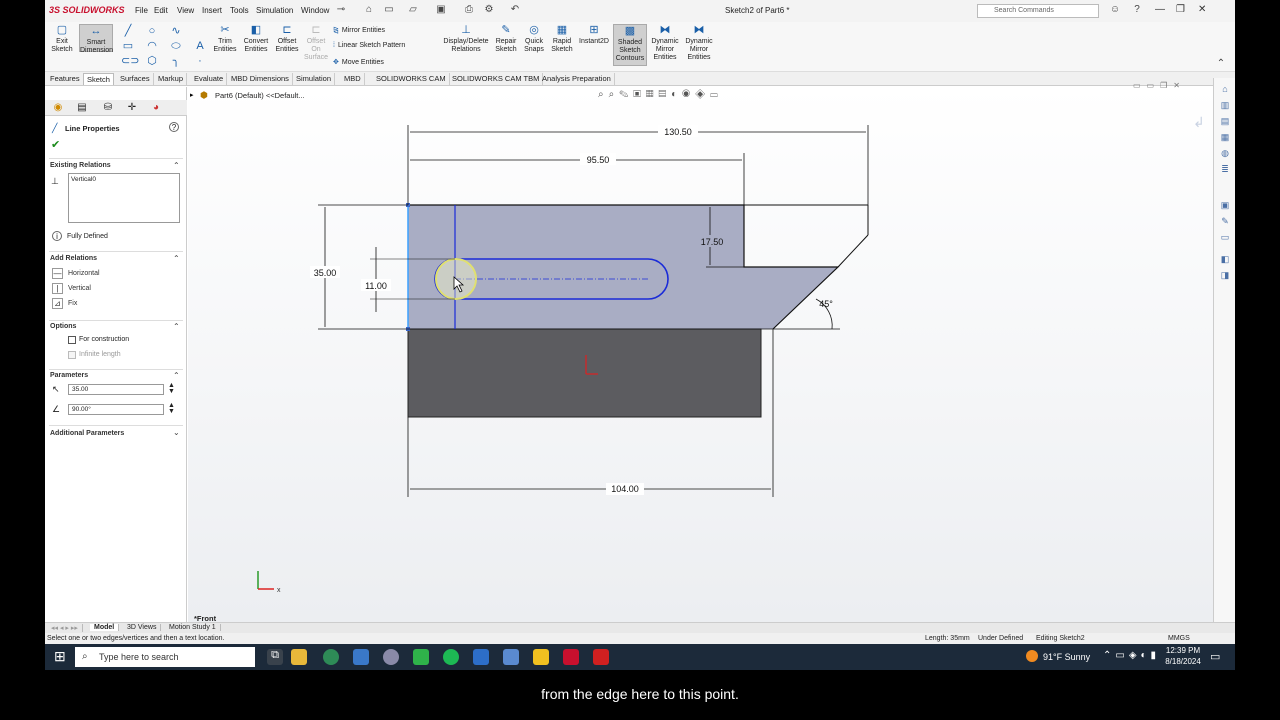 This screenshot has width=1280, height=720. I want to click on arc-tool-icon: ◠, so click(152, 46).